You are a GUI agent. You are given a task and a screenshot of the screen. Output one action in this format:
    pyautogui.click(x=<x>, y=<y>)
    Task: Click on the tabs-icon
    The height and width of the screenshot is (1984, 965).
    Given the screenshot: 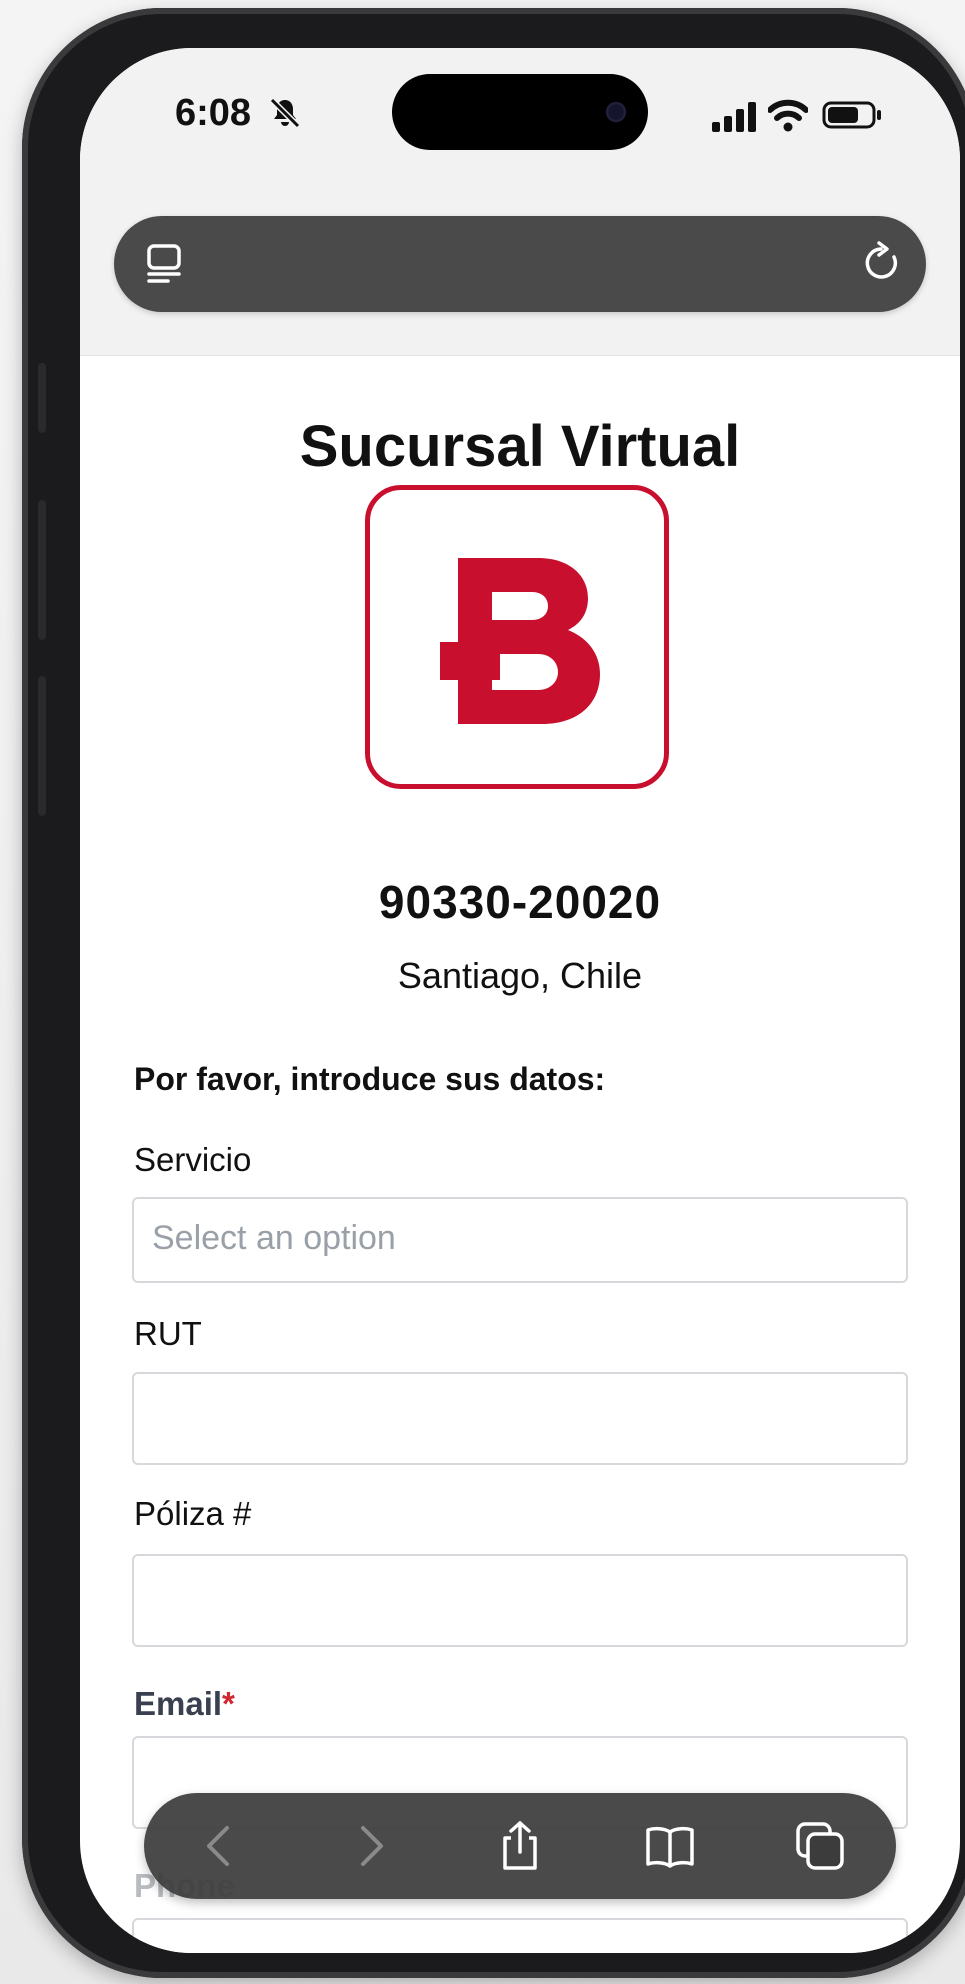 What is the action you would take?
    pyautogui.click(x=166, y=264)
    